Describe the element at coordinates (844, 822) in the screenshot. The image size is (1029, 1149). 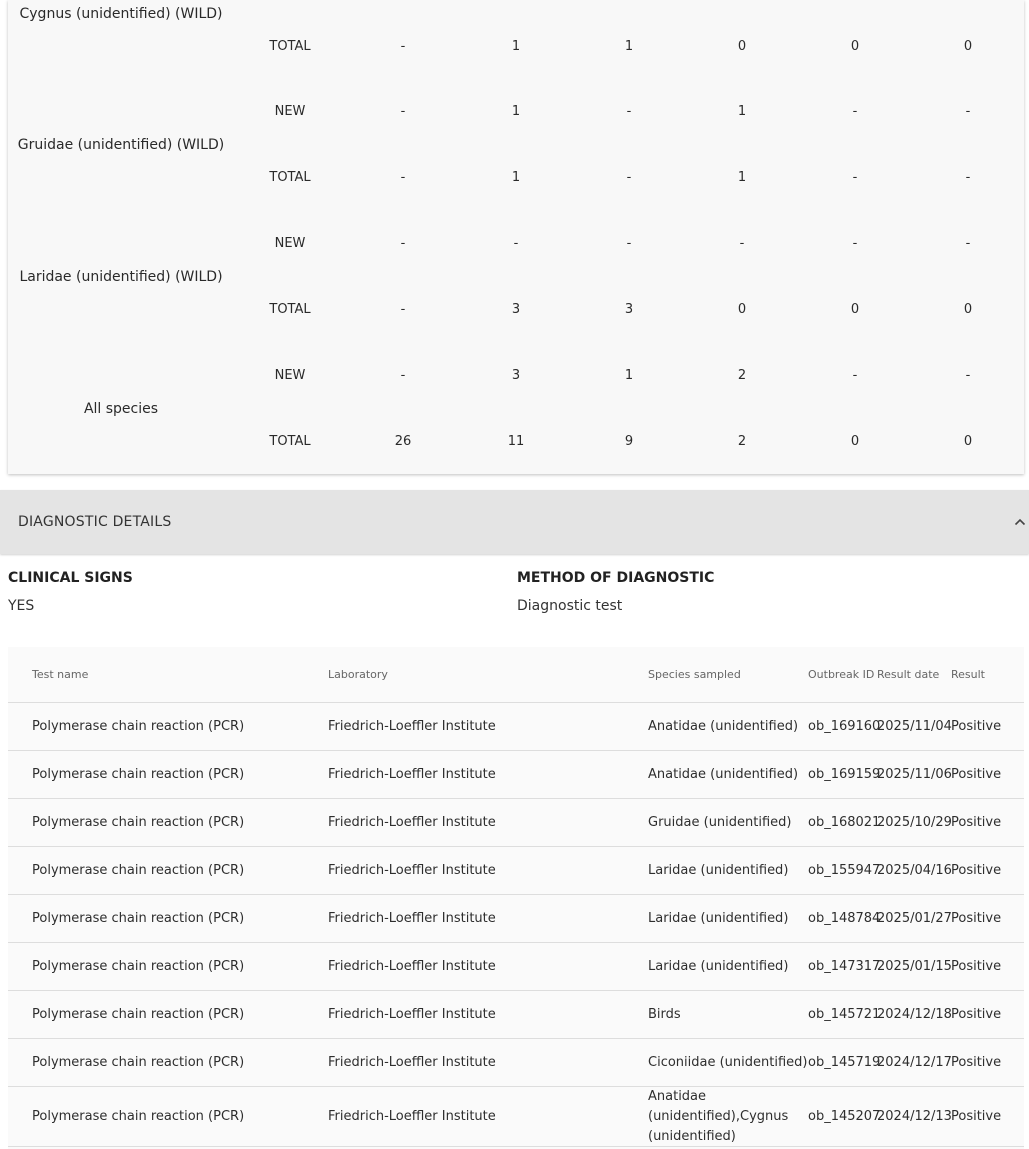
I see `cell-outbreak-id: ob_168021` at that location.